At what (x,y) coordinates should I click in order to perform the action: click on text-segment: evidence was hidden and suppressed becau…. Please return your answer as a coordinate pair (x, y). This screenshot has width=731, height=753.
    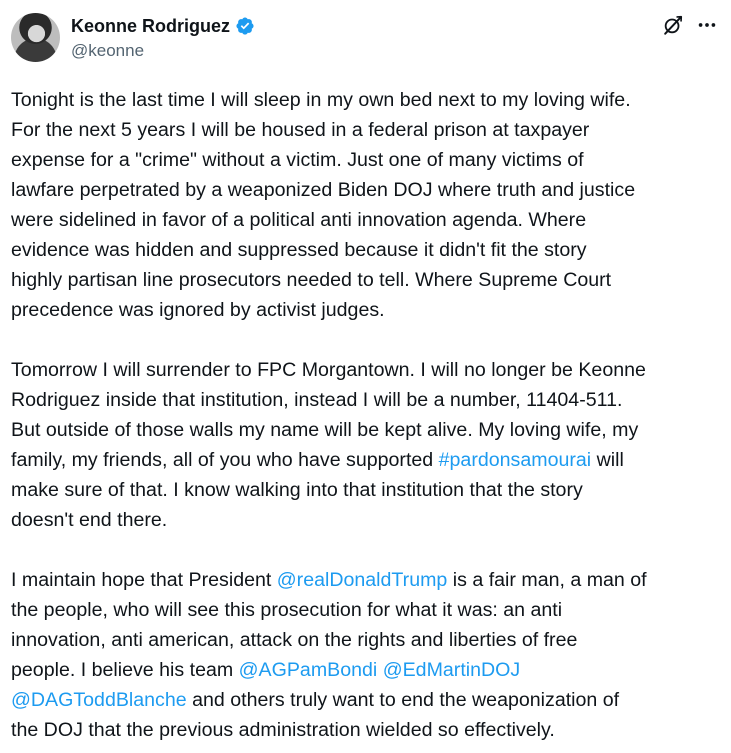
    Looking at the image, I should click on (299, 250).